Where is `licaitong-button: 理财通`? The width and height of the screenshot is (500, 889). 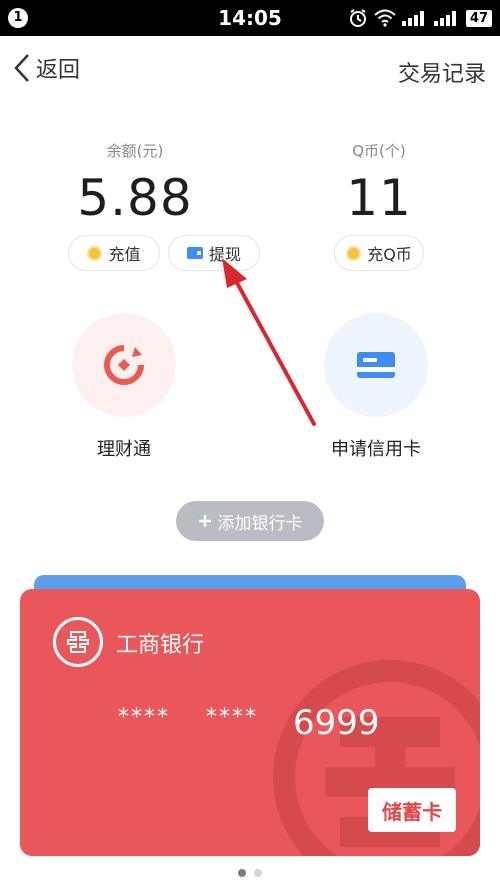 licaitong-button: 理财通 is located at coordinates (124, 387).